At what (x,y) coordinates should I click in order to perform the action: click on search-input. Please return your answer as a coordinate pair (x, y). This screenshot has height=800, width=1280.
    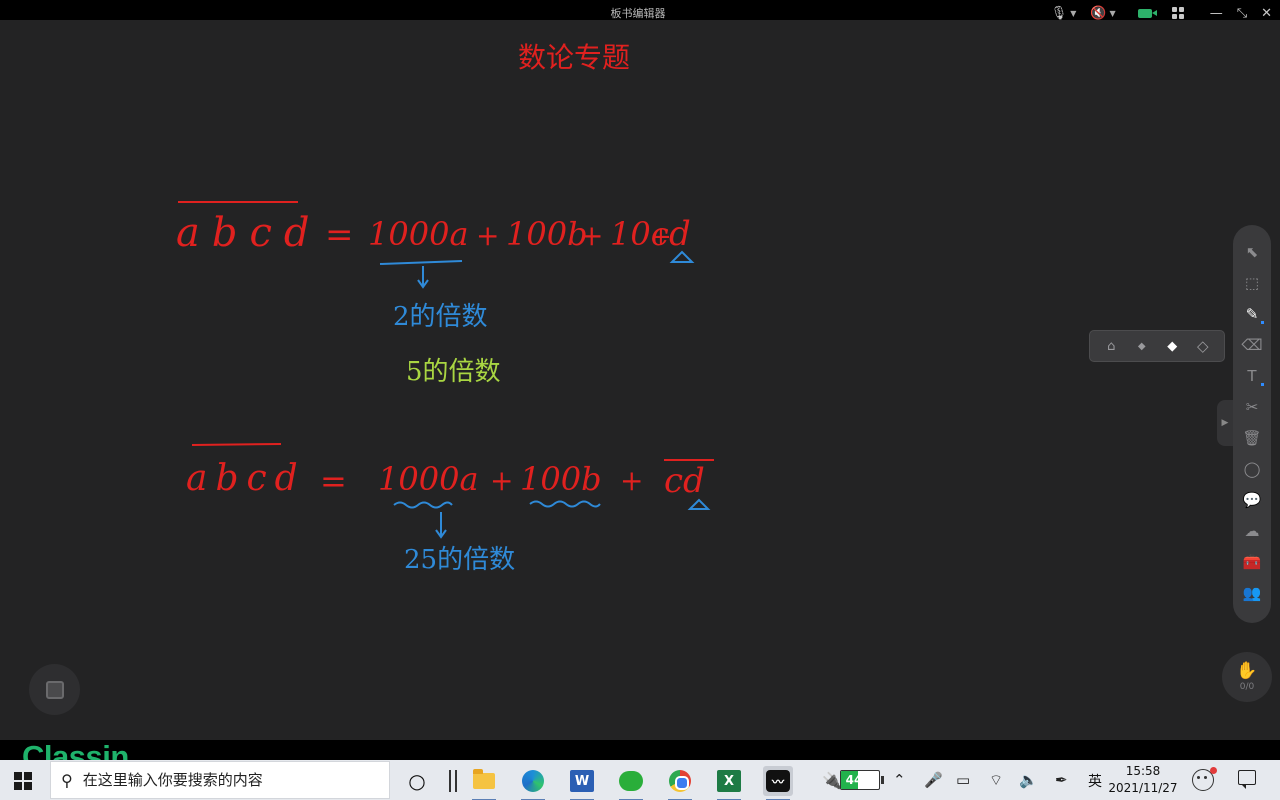
    Looking at the image, I should click on (222, 780).